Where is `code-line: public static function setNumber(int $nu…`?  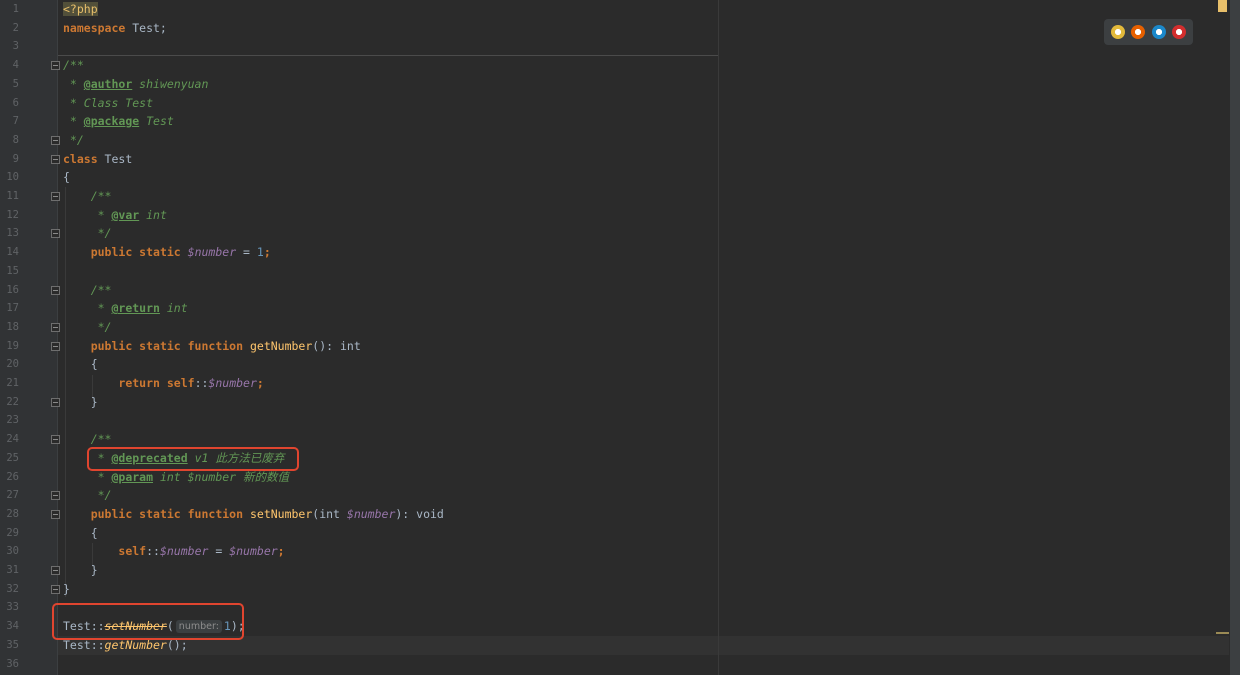 code-line: public static function setNumber(int $nu… is located at coordinates (253, 514).